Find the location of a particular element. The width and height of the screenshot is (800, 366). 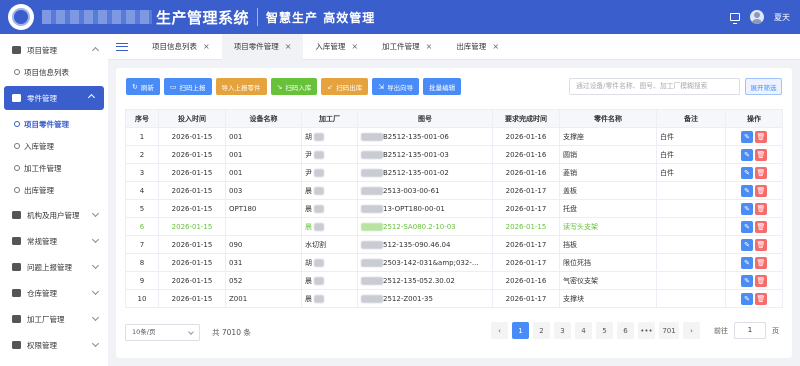

page-button: 1 is located at coordinates (520, 330).